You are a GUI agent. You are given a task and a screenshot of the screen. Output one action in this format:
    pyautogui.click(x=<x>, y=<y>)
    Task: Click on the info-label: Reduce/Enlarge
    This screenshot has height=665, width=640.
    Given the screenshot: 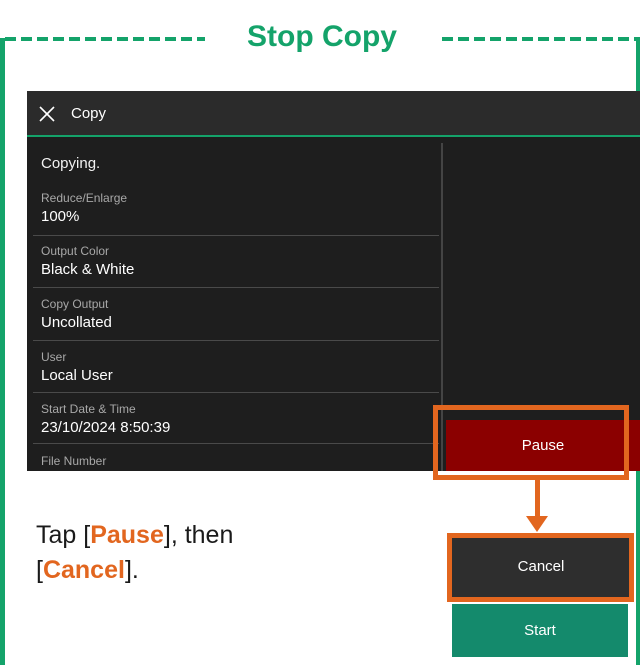 What is the action you would take?
    pyautogui.click(x=84, y=198)
    